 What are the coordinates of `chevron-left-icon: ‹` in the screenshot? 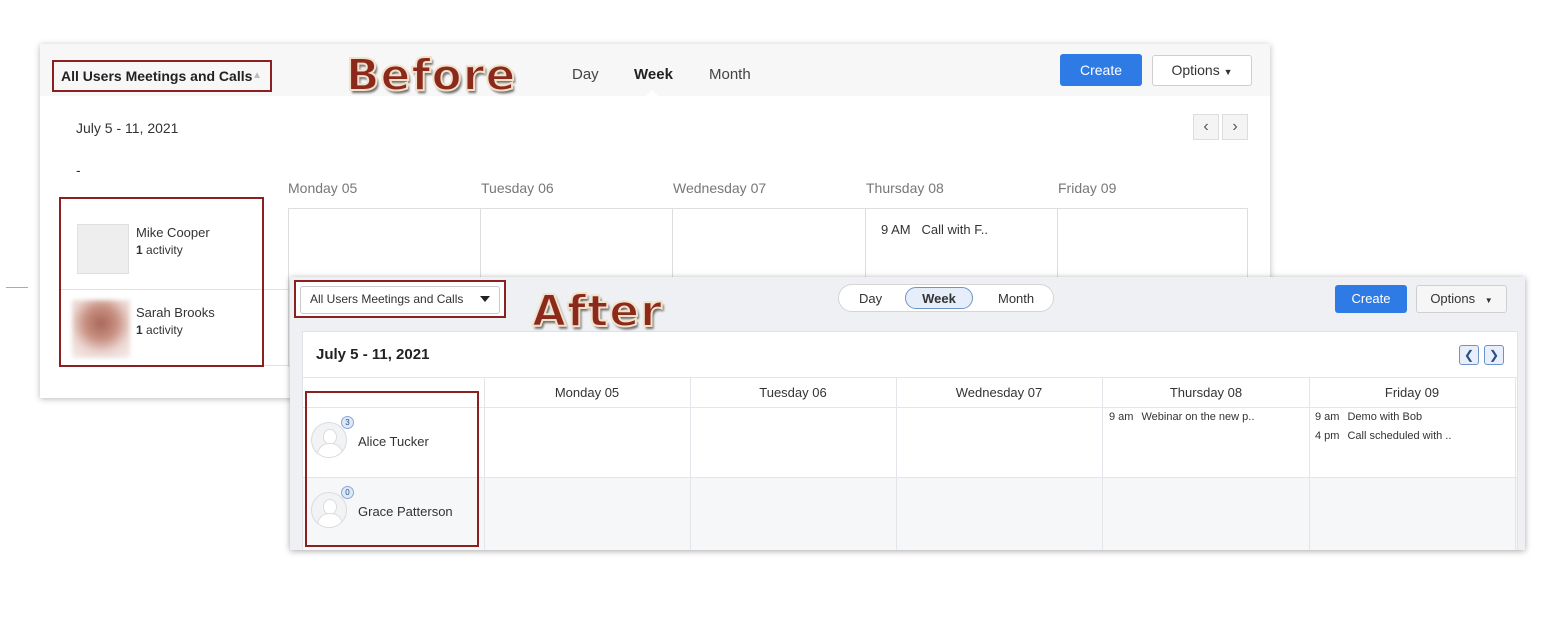 It's located at (1206, 126).